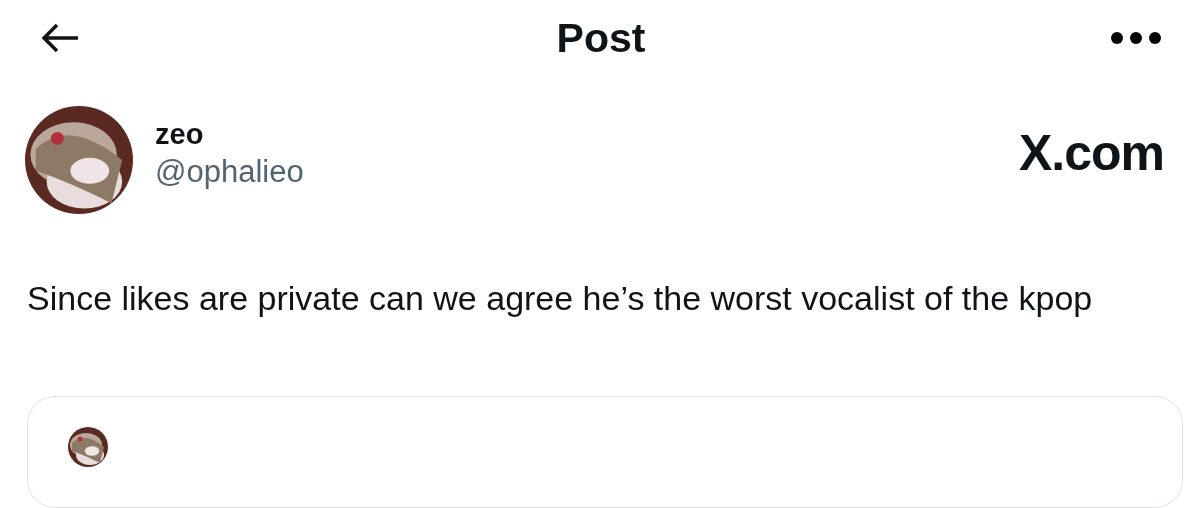  I want to click on author-handle: @ophalieo, so click(229, 172).